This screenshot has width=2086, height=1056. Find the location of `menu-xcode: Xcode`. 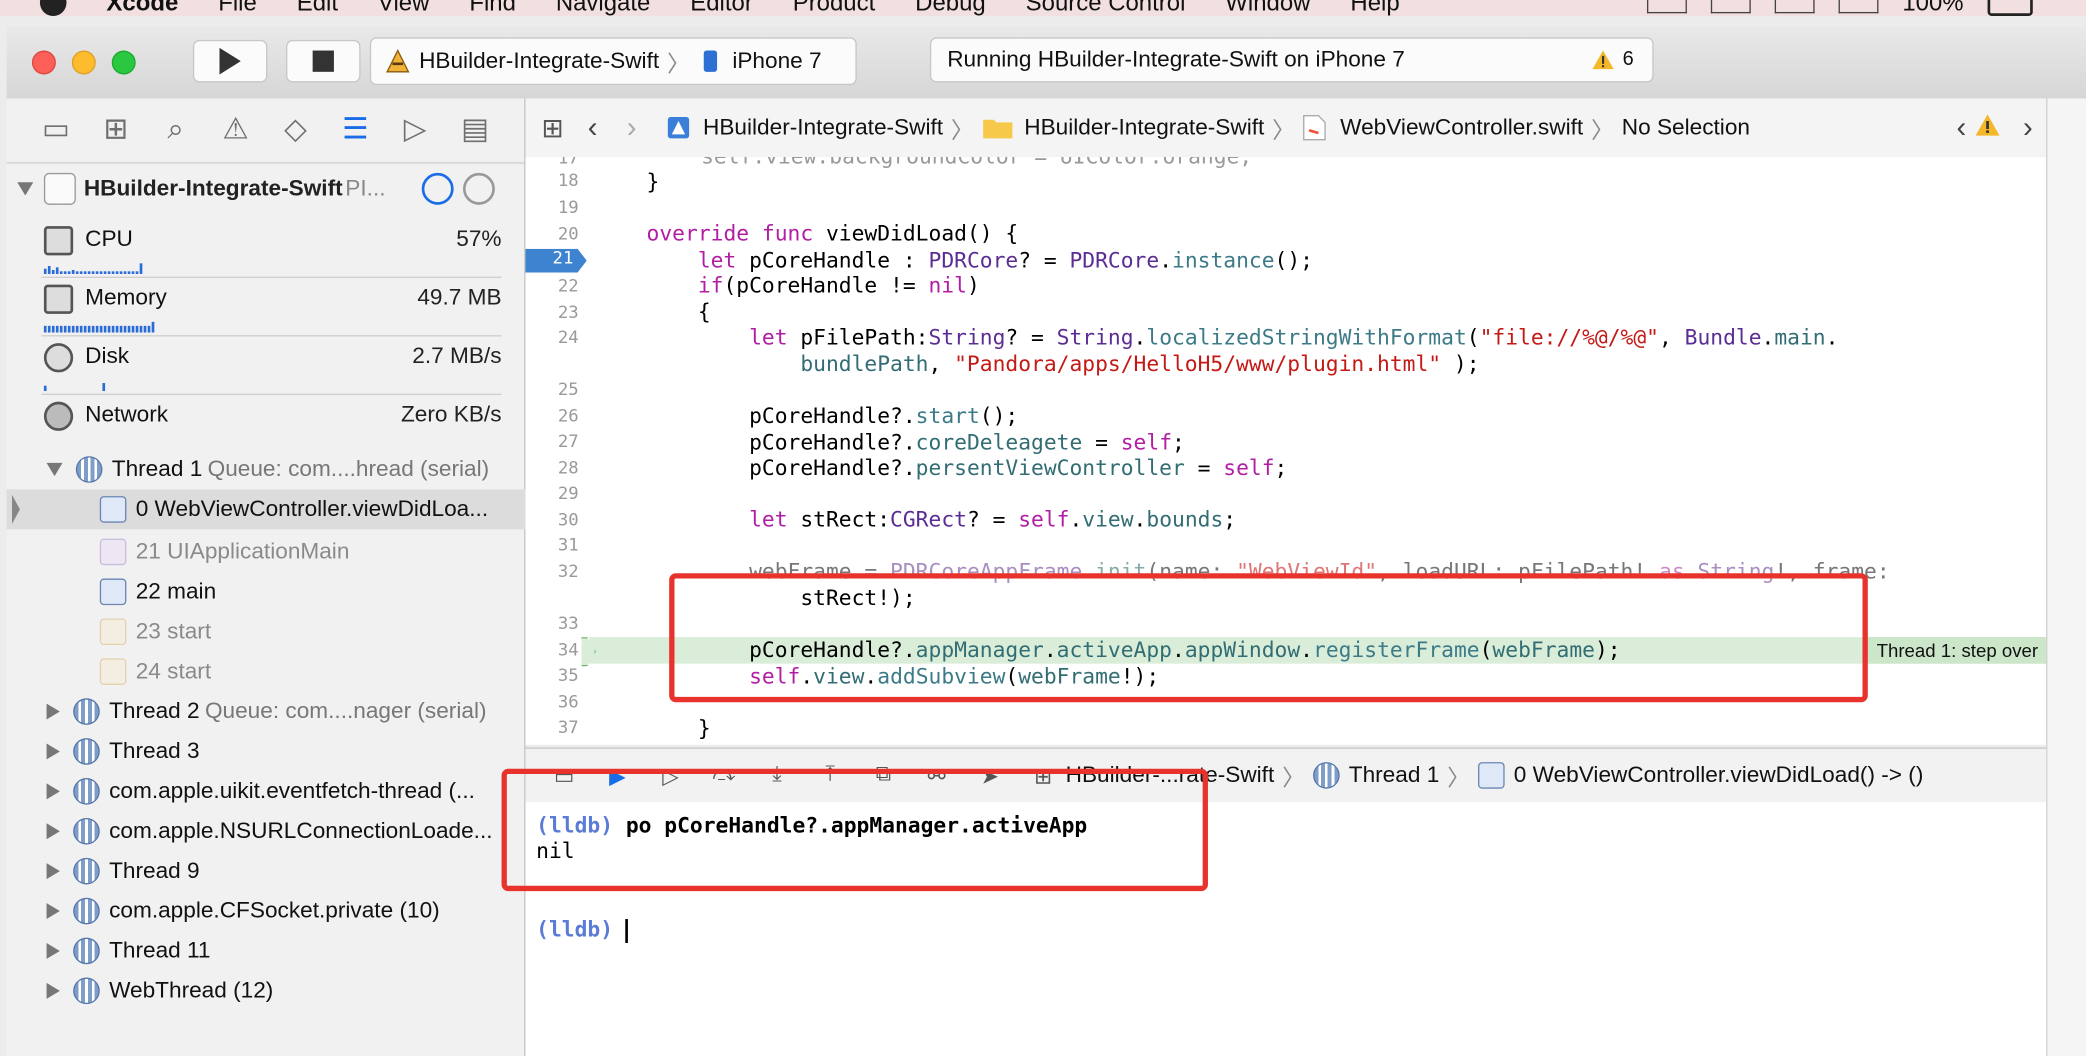

menu-xcode: Xcode is located at coordinates (142, 8).